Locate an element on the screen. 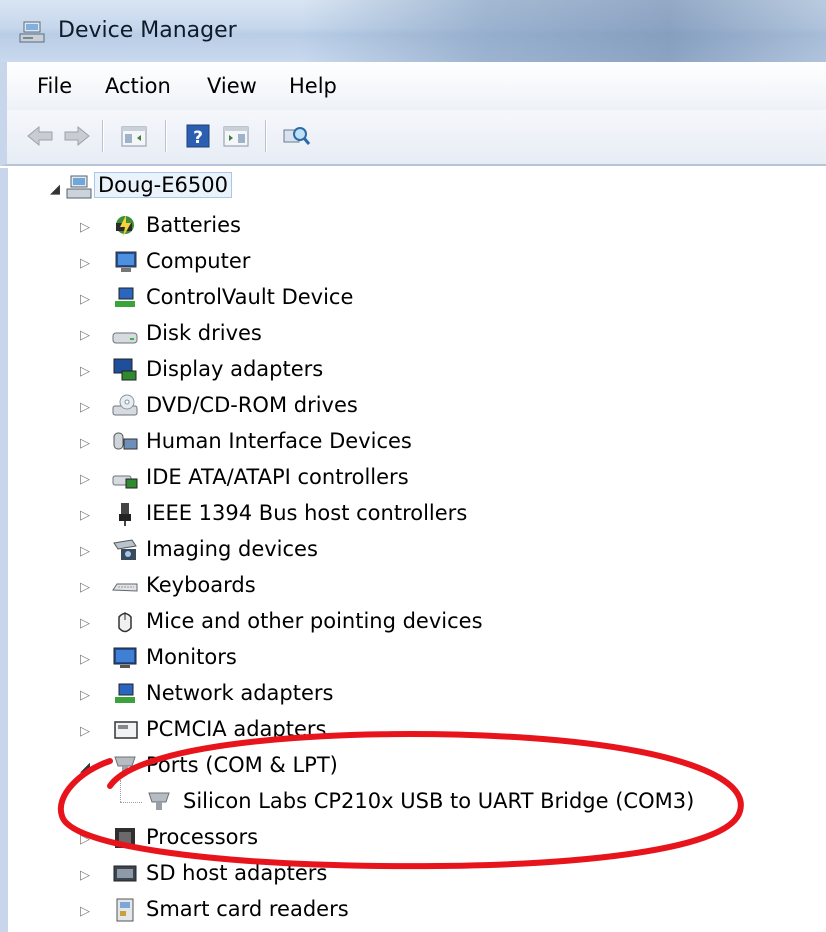  tree-connector is located at coordinates (120, 791).